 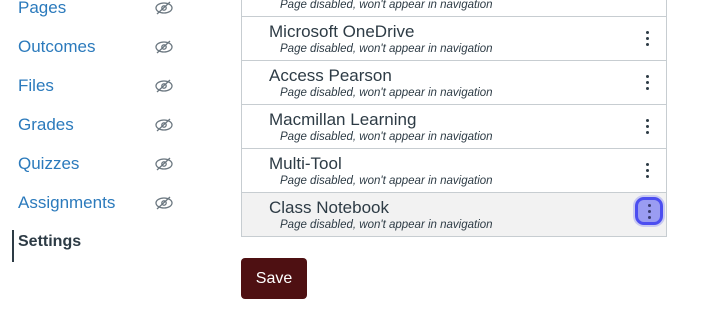 I want to click on nav-item-label: Quizzes, so click(x=48, y=164).